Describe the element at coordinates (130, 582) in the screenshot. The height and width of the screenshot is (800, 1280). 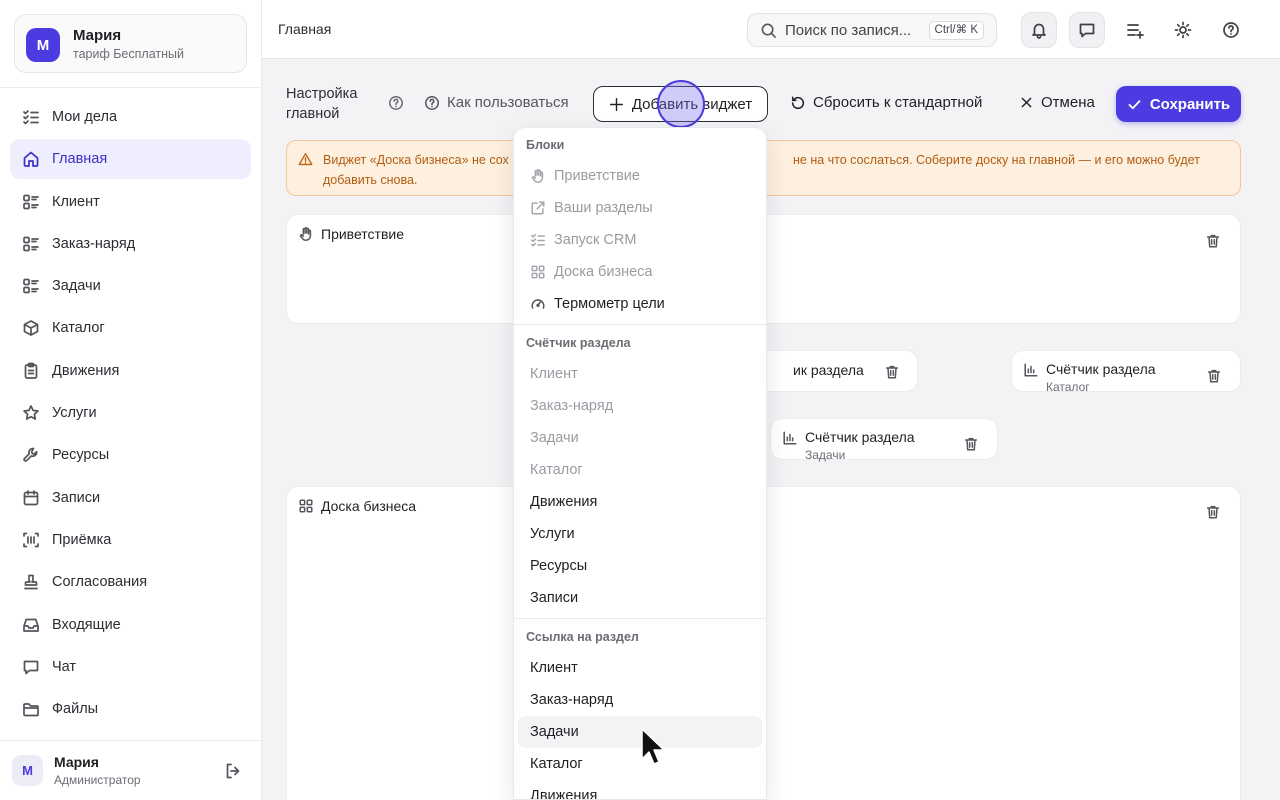
I see `sidebar-item-approvals: Согласования` at that location.